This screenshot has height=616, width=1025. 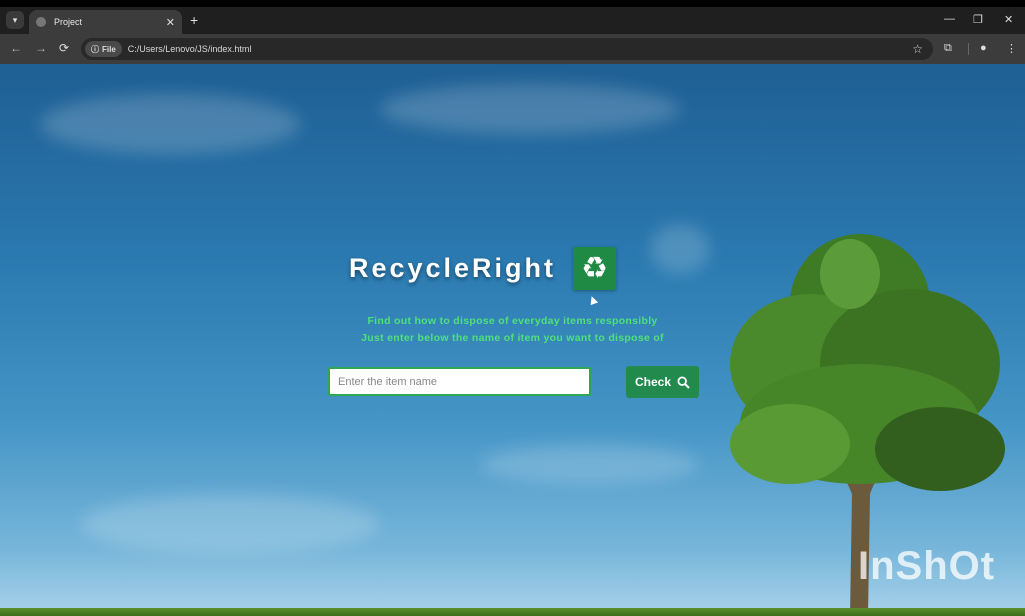 What do you see at coordinates (95, 49) in the screenshot?
I see `info-icon: ⓘ` at bounding box center [95, 49].